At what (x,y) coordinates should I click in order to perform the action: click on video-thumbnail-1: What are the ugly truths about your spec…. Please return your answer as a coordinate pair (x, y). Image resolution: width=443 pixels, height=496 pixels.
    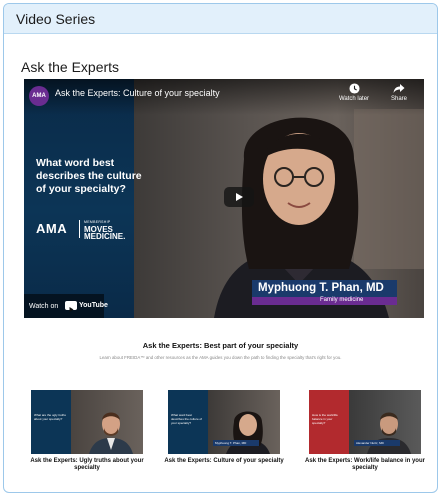
    Looking at the image, I should click on (87, 422).